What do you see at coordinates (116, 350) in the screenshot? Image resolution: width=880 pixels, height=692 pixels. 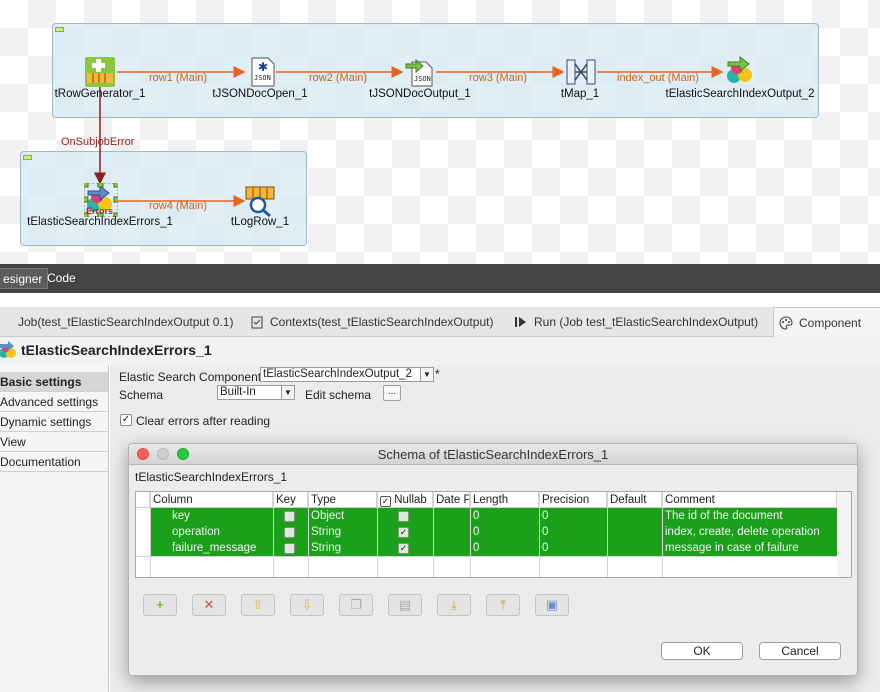 I see `component-title: tElasticSearchIndexErrors_1` at bounding box center [116, 350].